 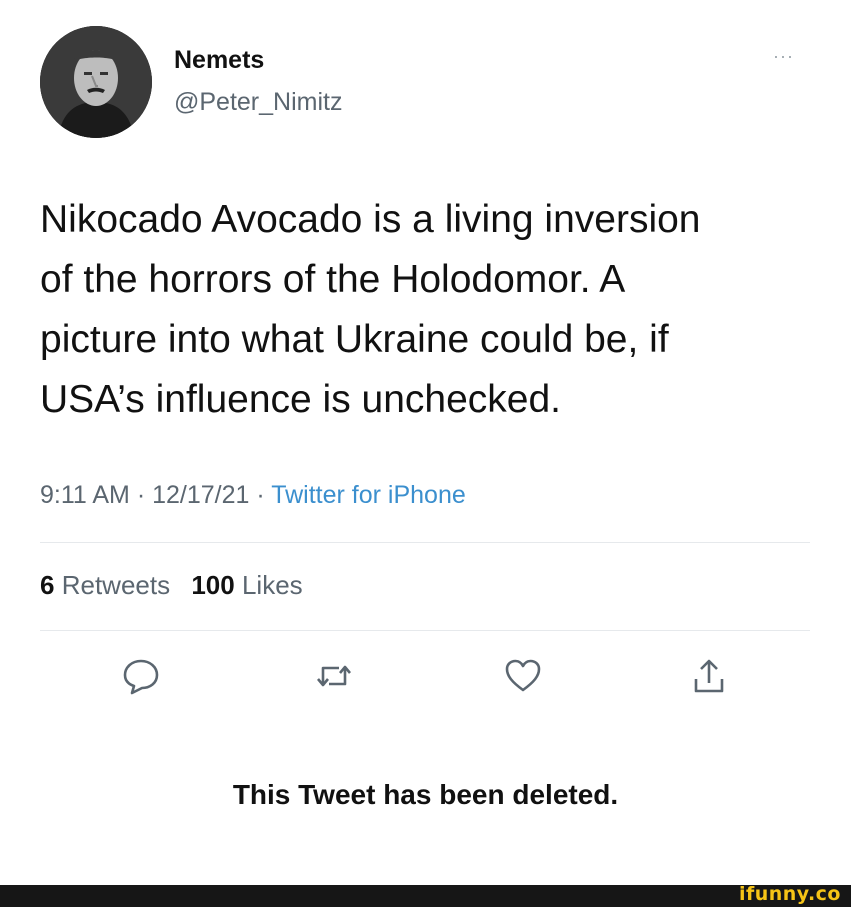 I want to click on engagement-stats: 6 Retweets 100 Likes, so click(x=171, y=585).